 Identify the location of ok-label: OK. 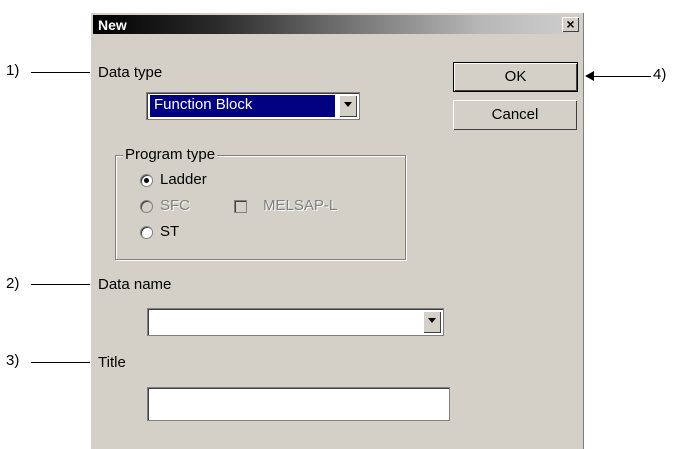
(515, 76).